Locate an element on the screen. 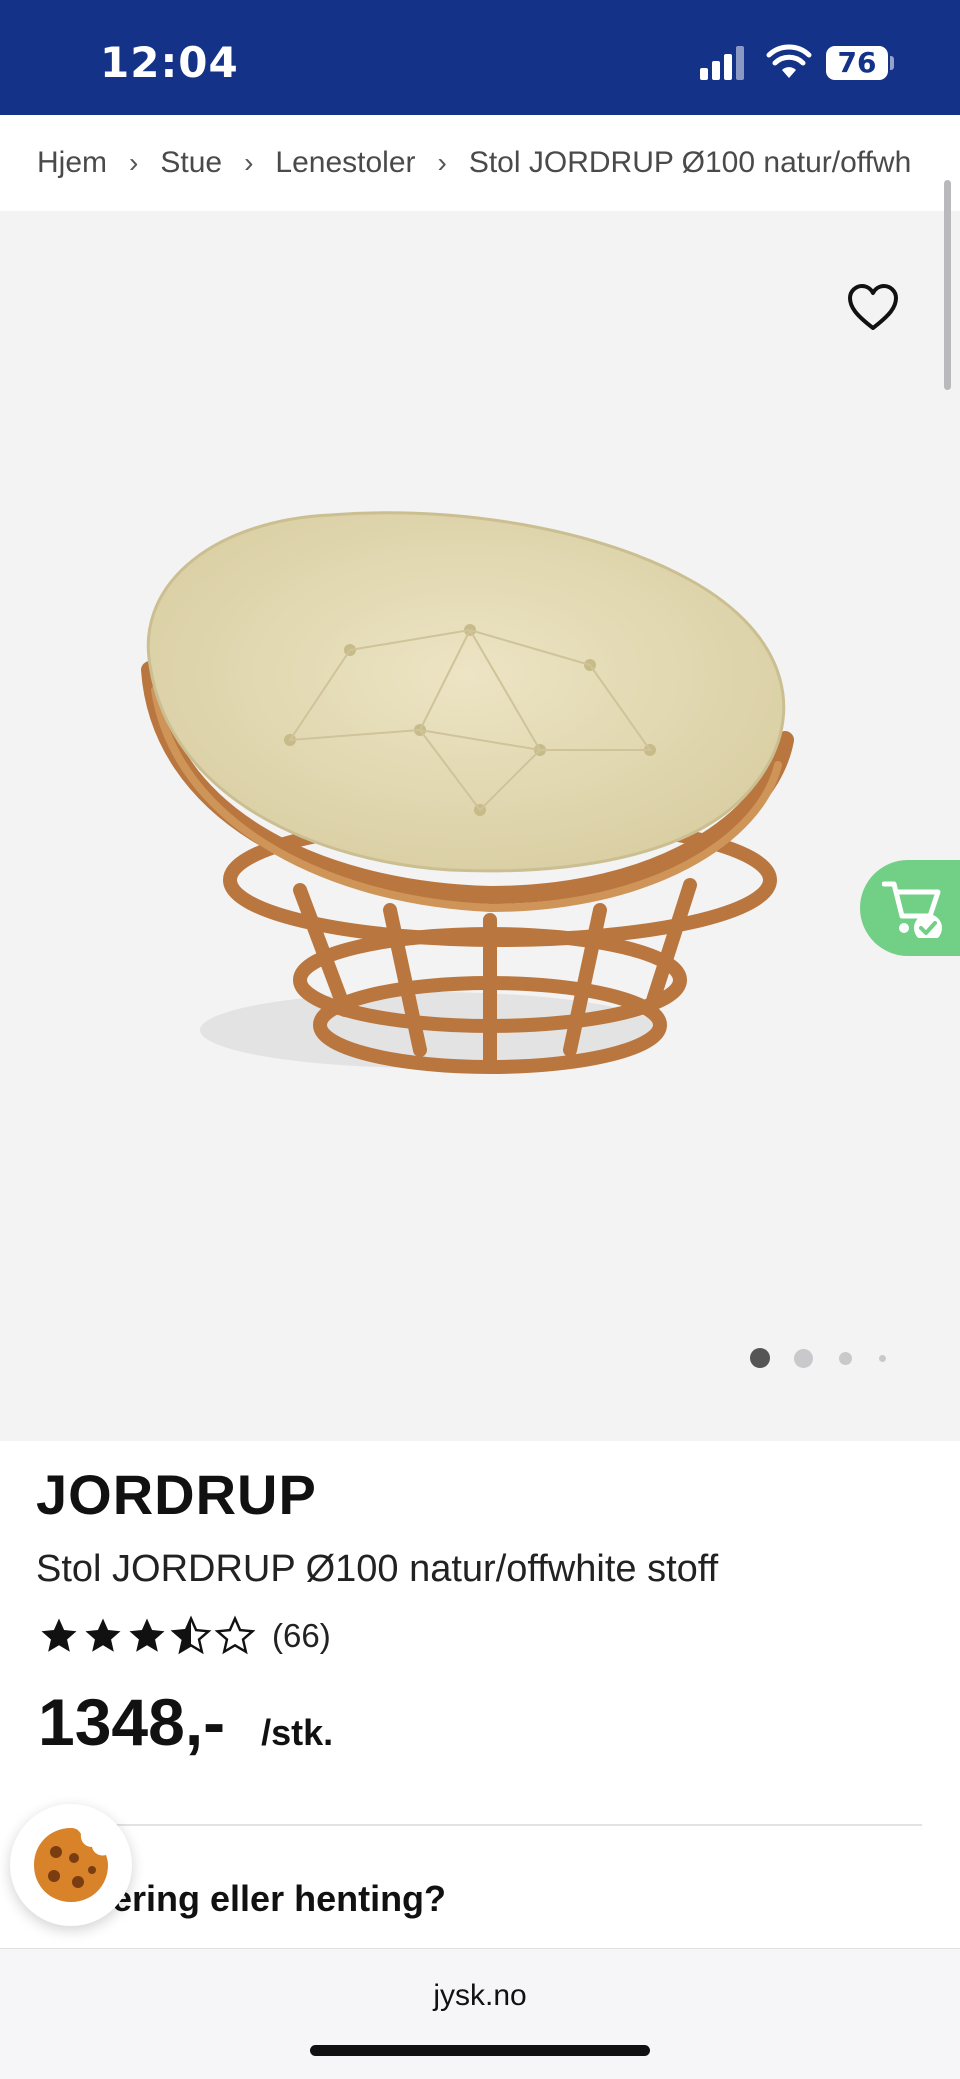  add-to-cart-button is located at coordinates (910, 908).